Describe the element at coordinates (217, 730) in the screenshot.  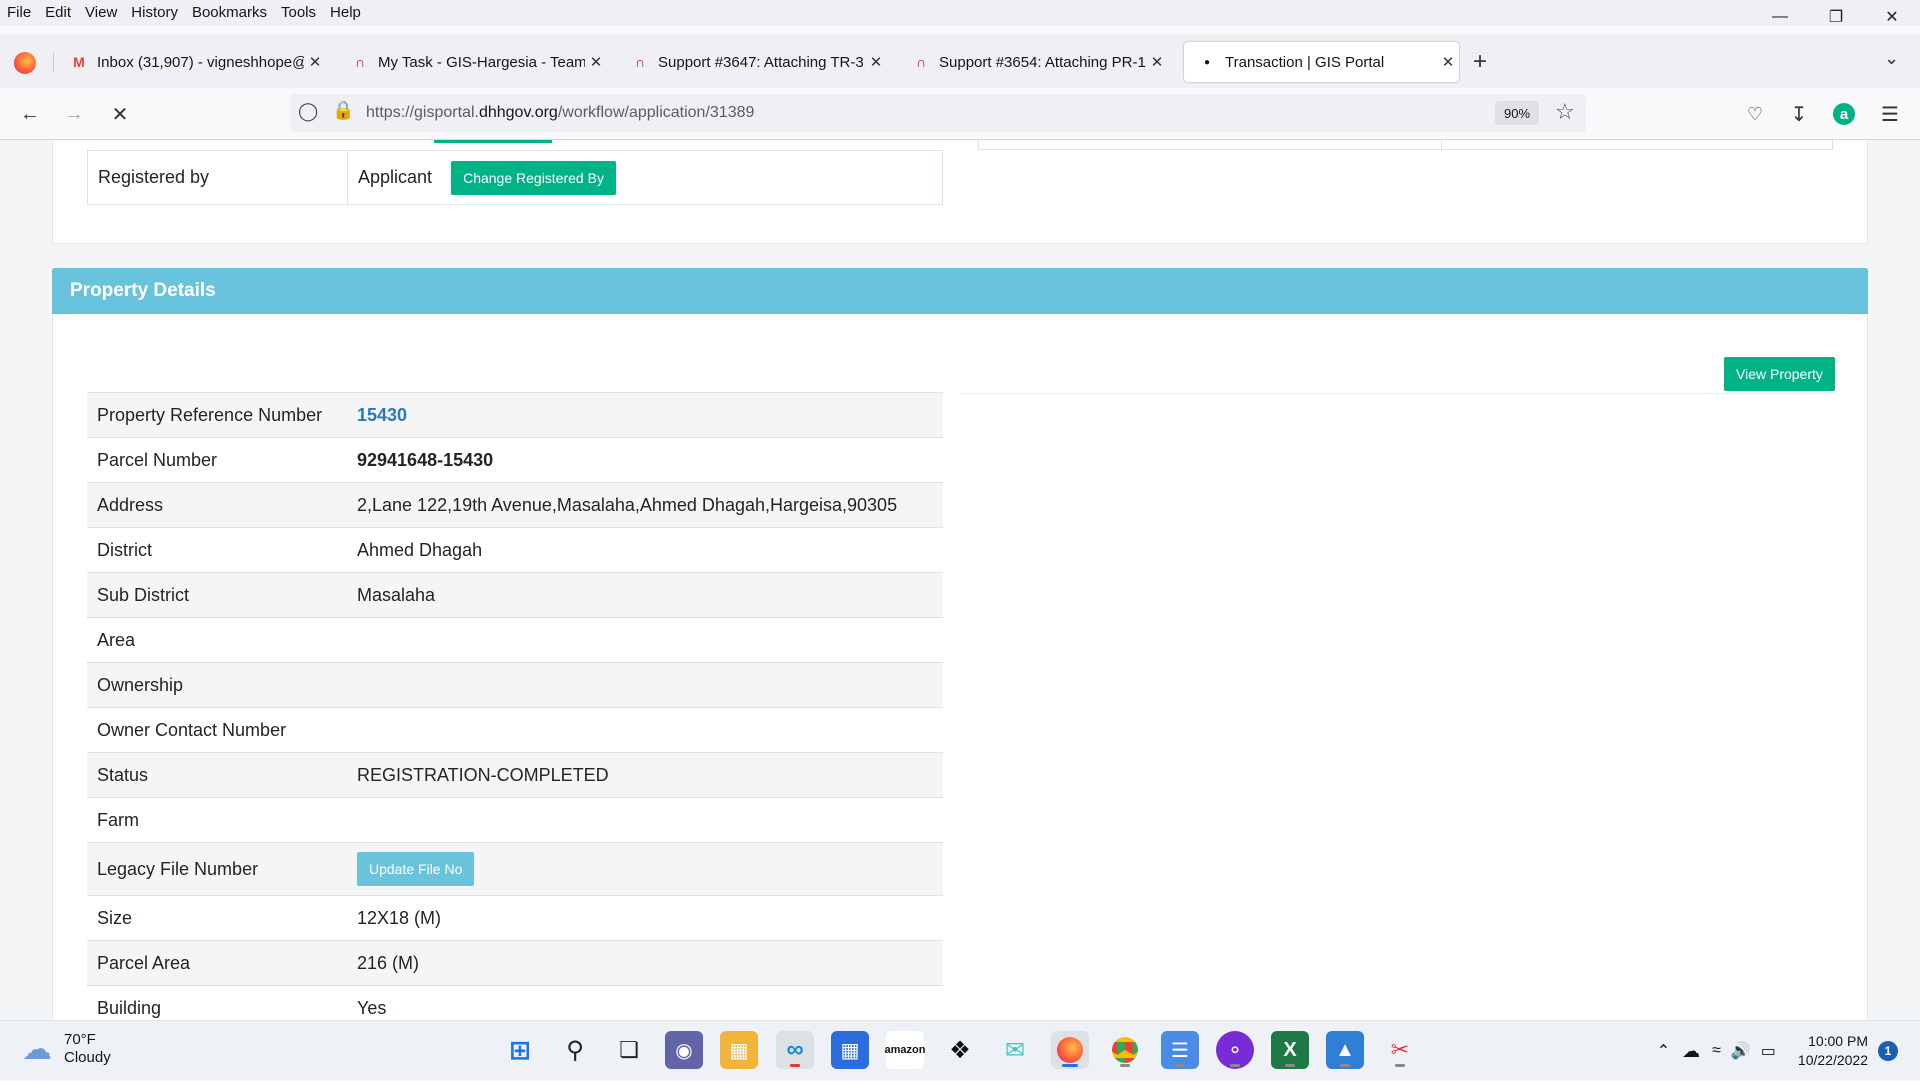
I see `detail-label: Owner Contact Number` at that location.